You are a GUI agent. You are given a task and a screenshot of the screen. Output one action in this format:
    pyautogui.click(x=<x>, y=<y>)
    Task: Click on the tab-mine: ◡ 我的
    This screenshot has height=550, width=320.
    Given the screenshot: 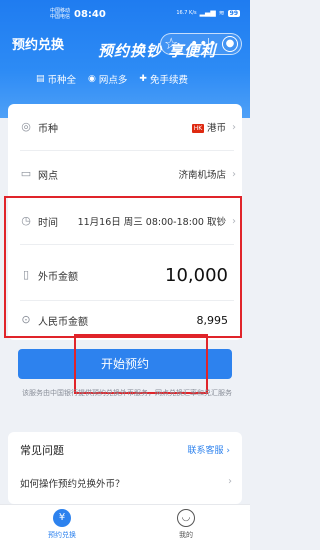 What is the action you would take?
    pyautogui.click(x=186, y=524)
    